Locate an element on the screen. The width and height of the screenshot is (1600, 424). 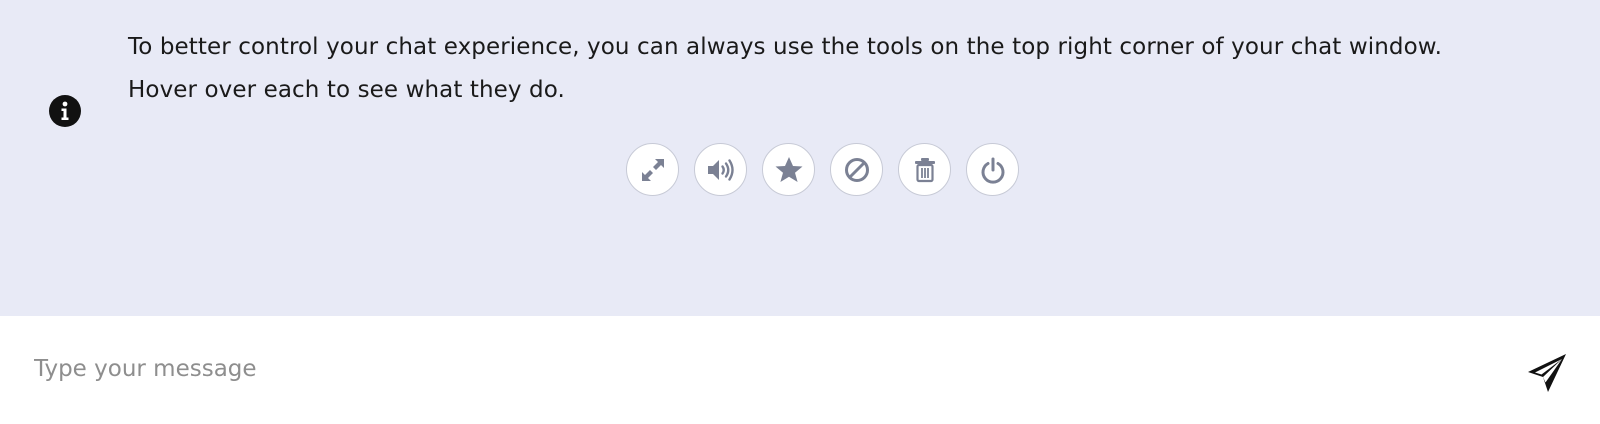
sound-button is located at coordinates (720, 169).